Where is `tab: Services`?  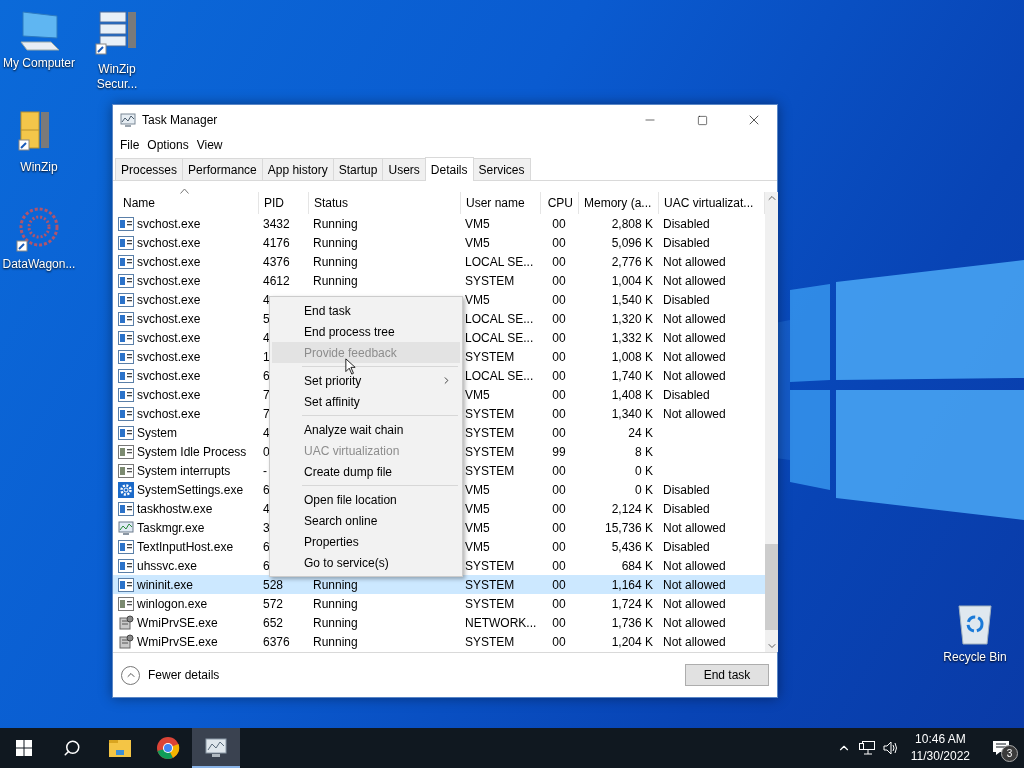 tab: Services is located at coordinates (501, 169).